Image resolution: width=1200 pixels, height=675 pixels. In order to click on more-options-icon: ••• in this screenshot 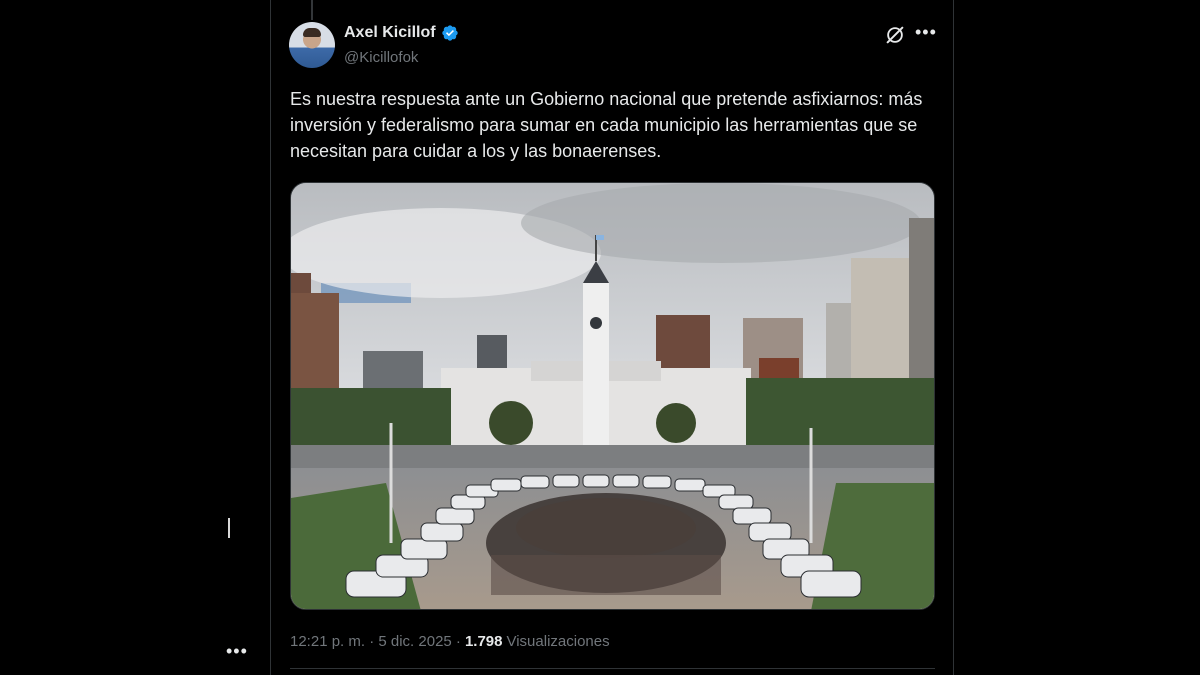, I will do `click(926, 32)`.